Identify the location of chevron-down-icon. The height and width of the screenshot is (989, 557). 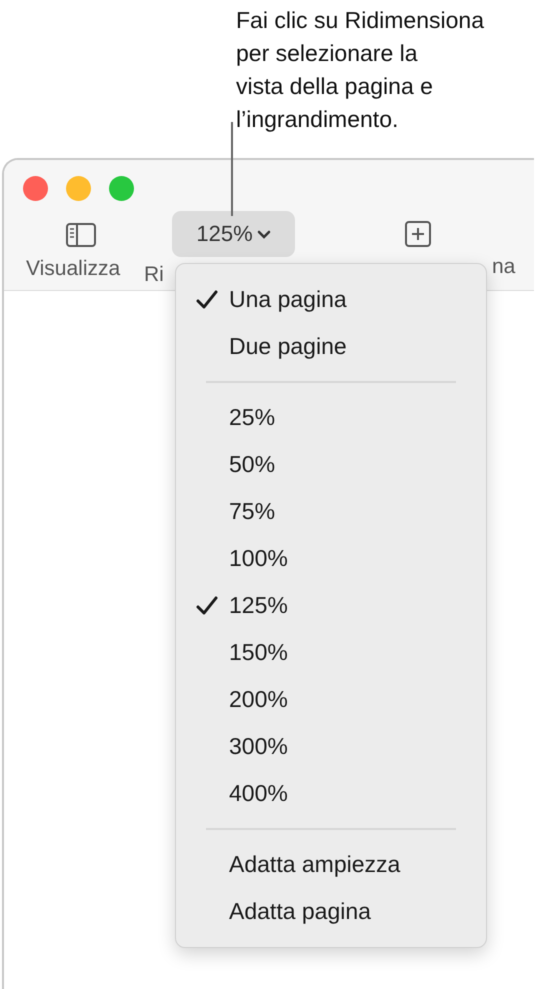
(263, 234).